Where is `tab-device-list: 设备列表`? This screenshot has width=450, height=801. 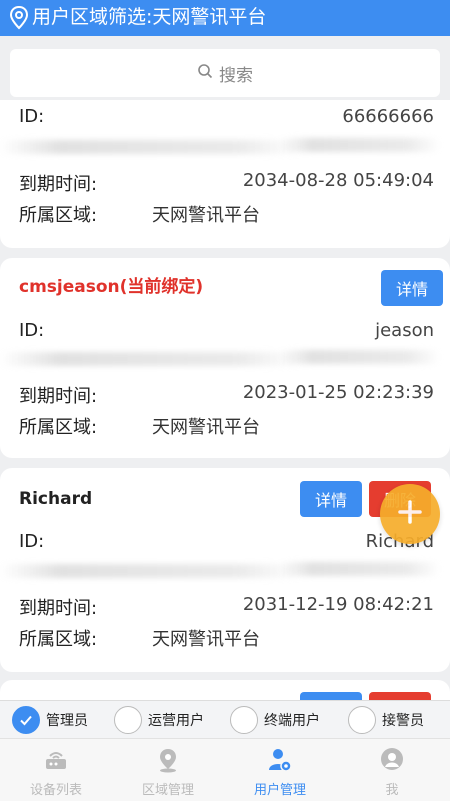
tab-device-list: 设备列表 is located at coordinates (56, 770).